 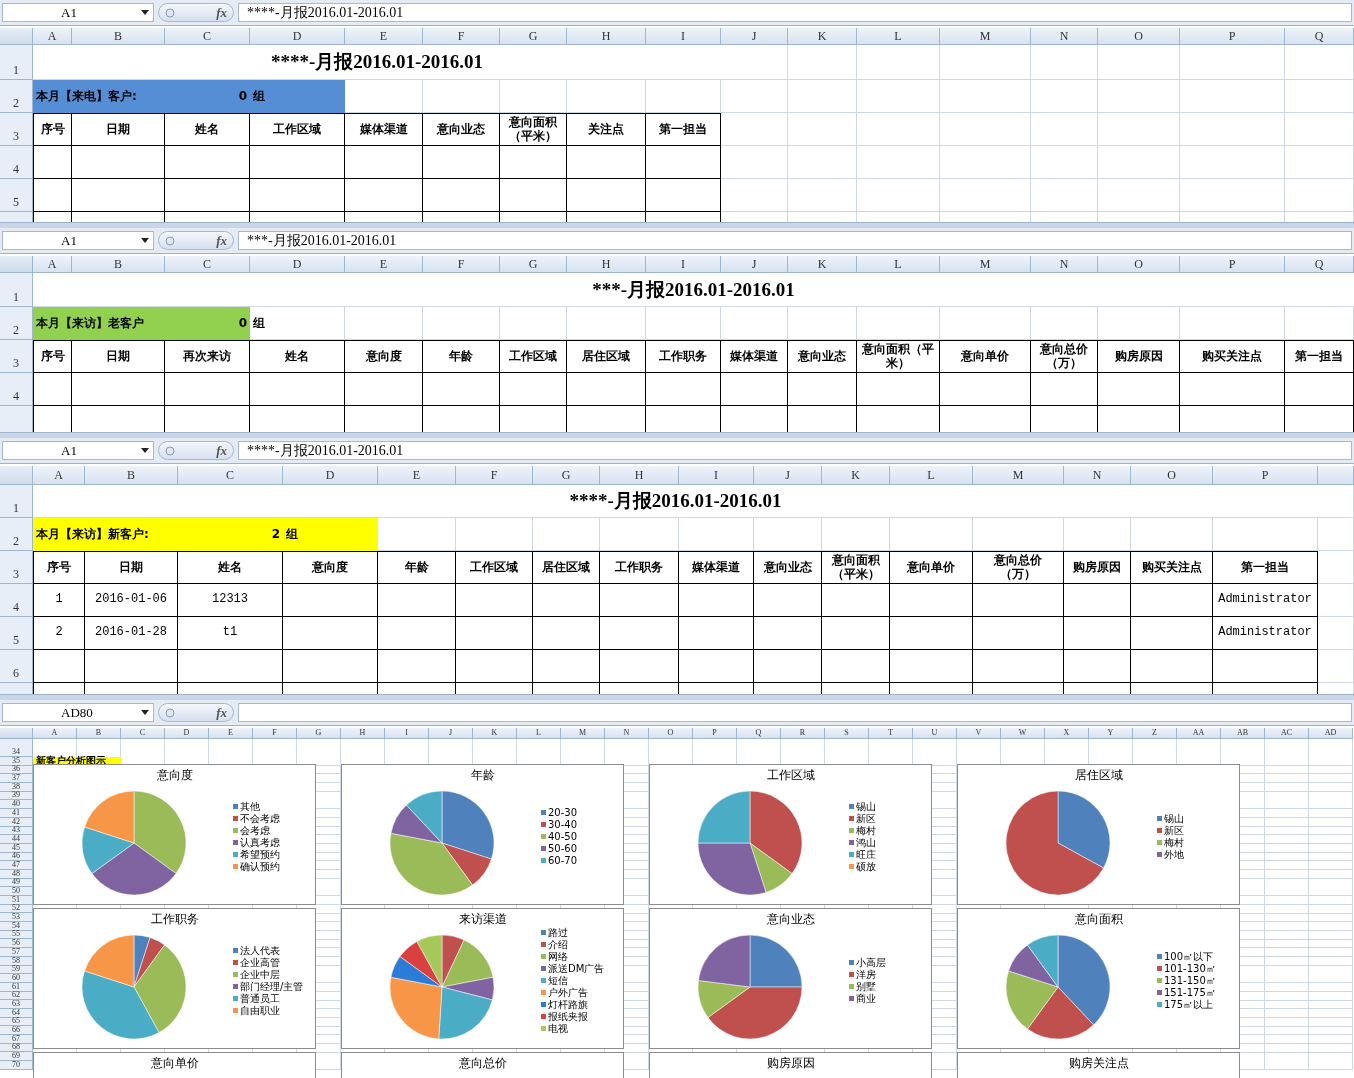 What do you see at coordinates (1199, 733) in the screenshot?
I see `column-header: AA` at bounding box center [1199, 733].